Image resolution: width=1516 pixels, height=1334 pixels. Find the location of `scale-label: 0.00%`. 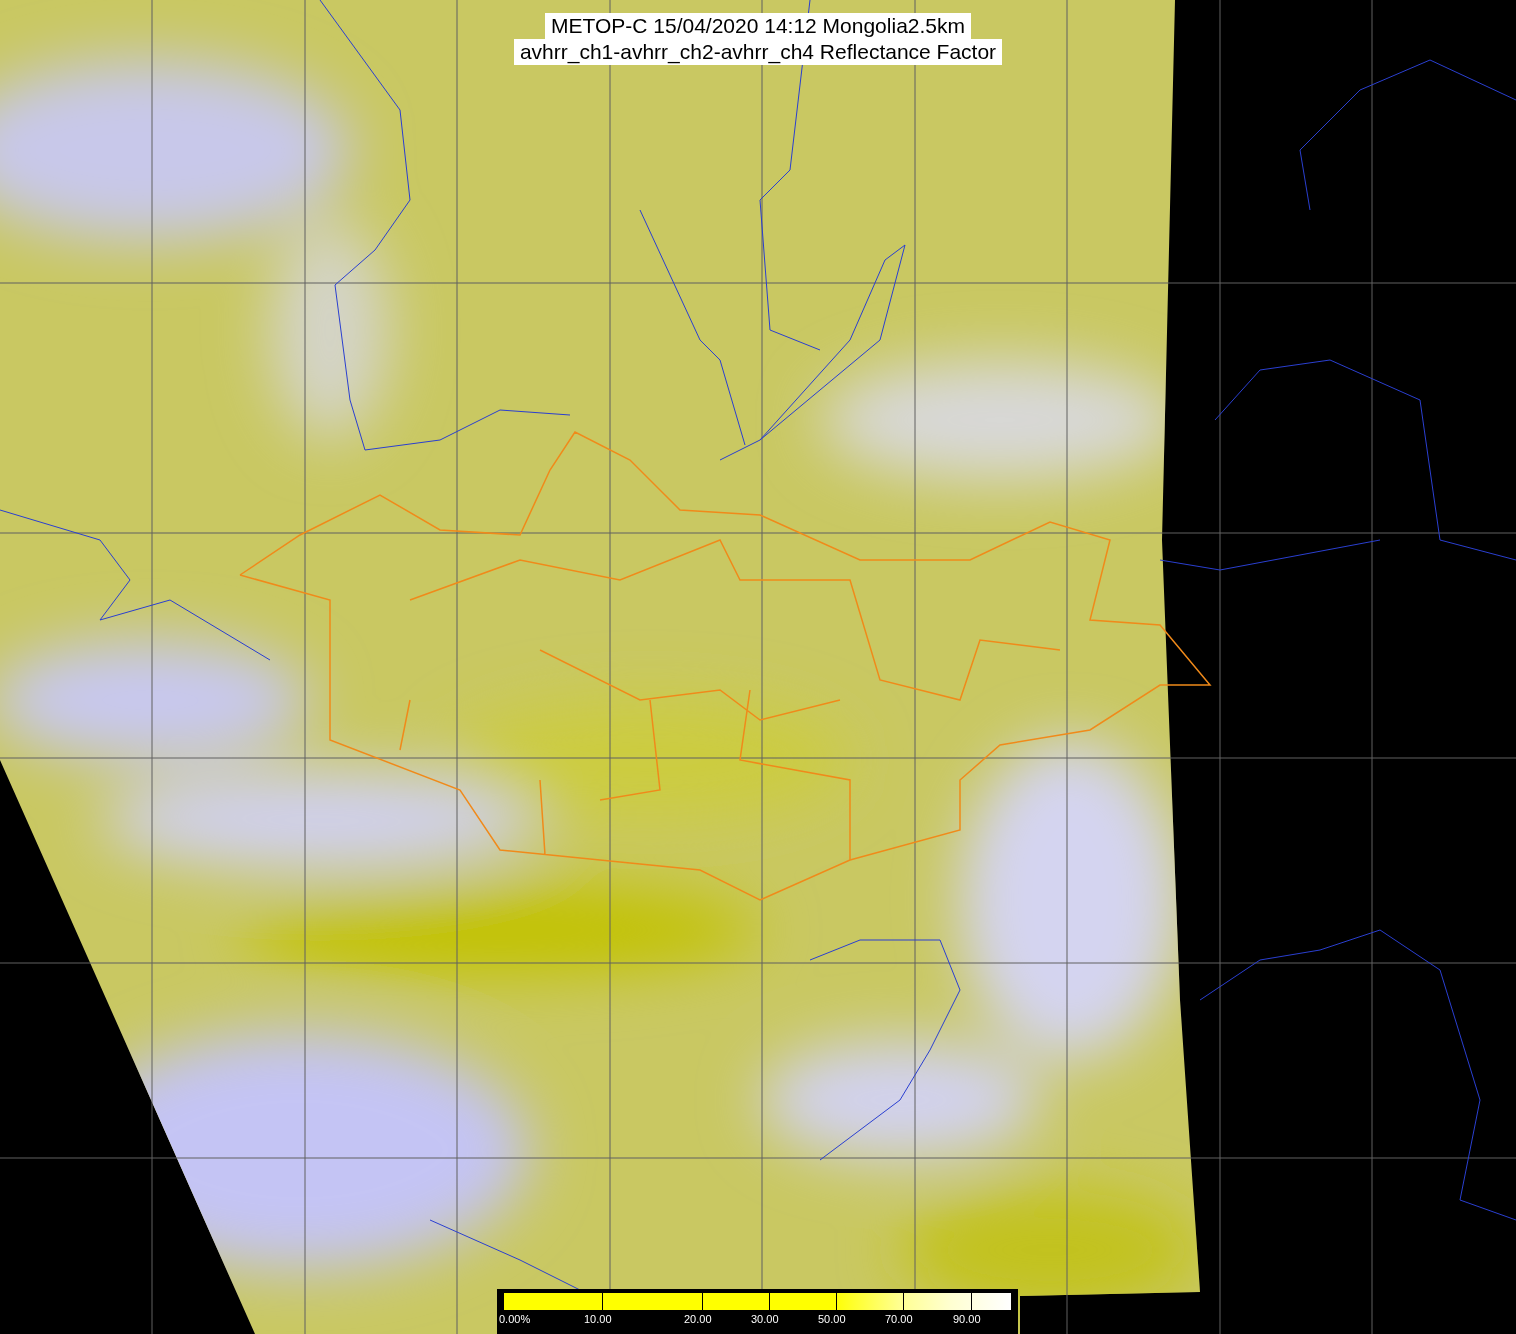

scale-label: 0.00% is located at coordinates (515, 1319).